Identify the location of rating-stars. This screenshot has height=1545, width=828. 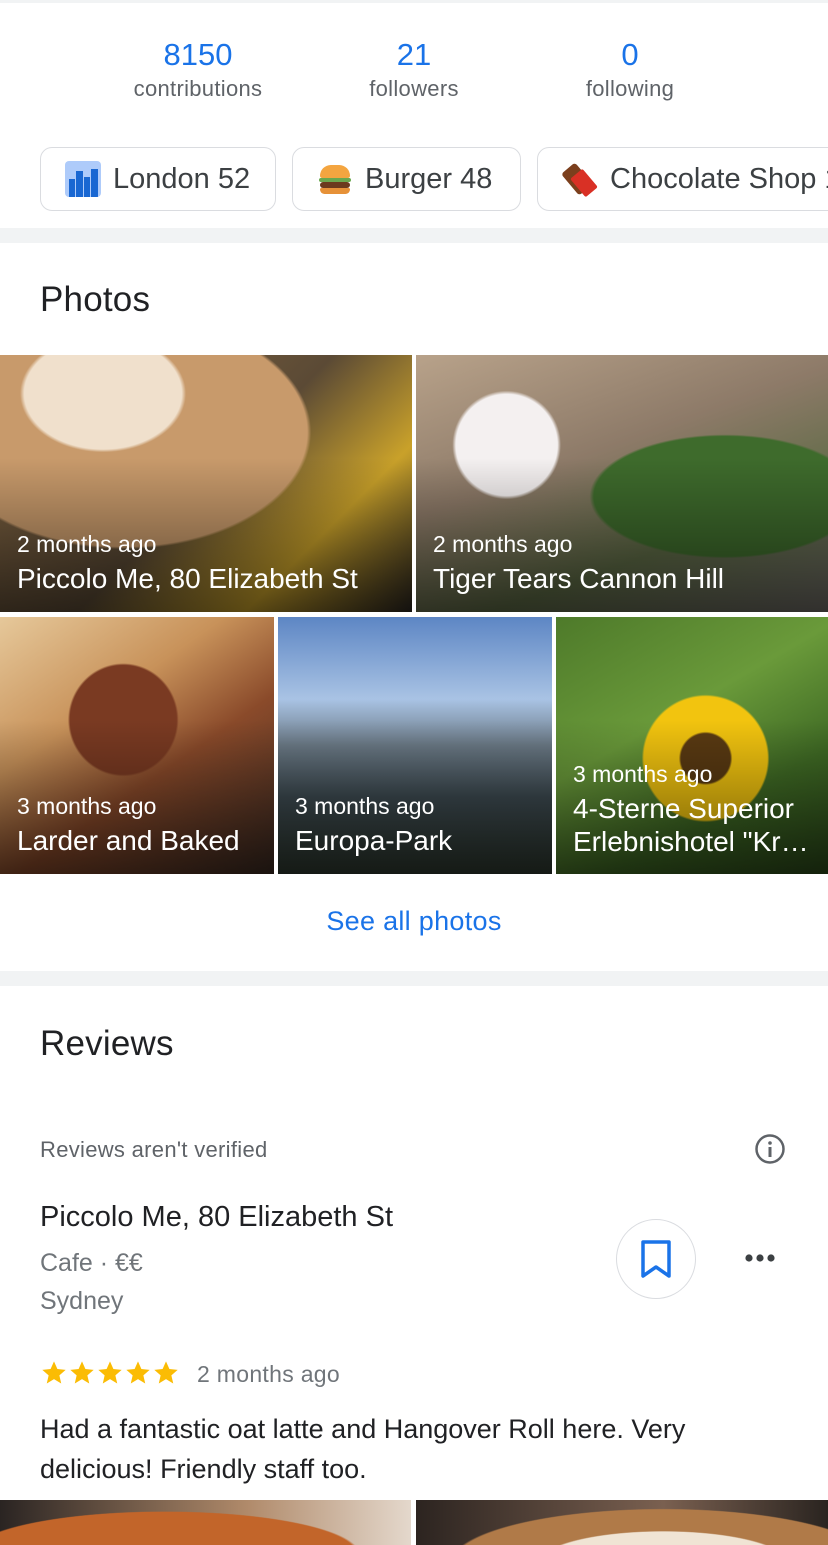
(110, 1375).